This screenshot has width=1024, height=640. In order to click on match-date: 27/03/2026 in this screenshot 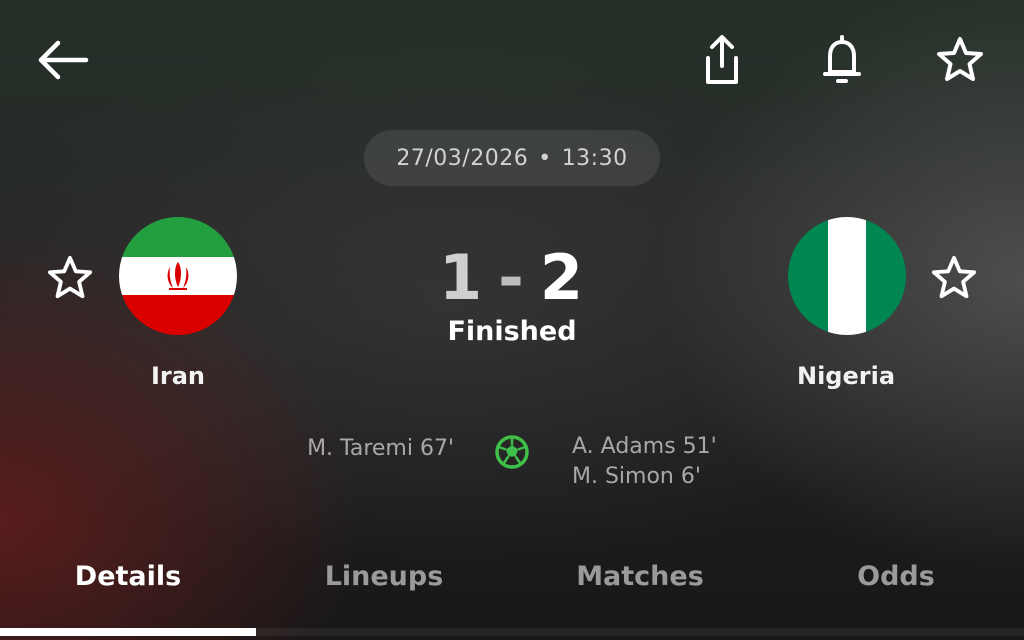, I will do `click(462, 158)`.